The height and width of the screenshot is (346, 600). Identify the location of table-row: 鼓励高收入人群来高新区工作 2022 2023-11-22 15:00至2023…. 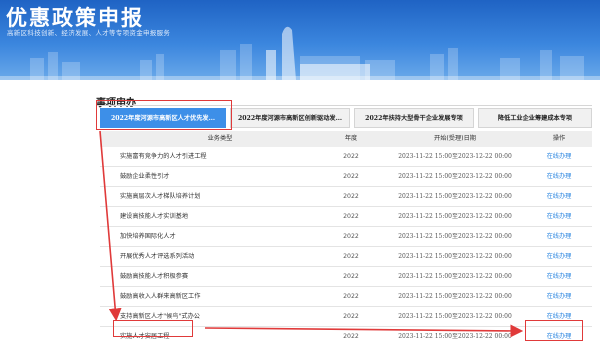
(346, 297).